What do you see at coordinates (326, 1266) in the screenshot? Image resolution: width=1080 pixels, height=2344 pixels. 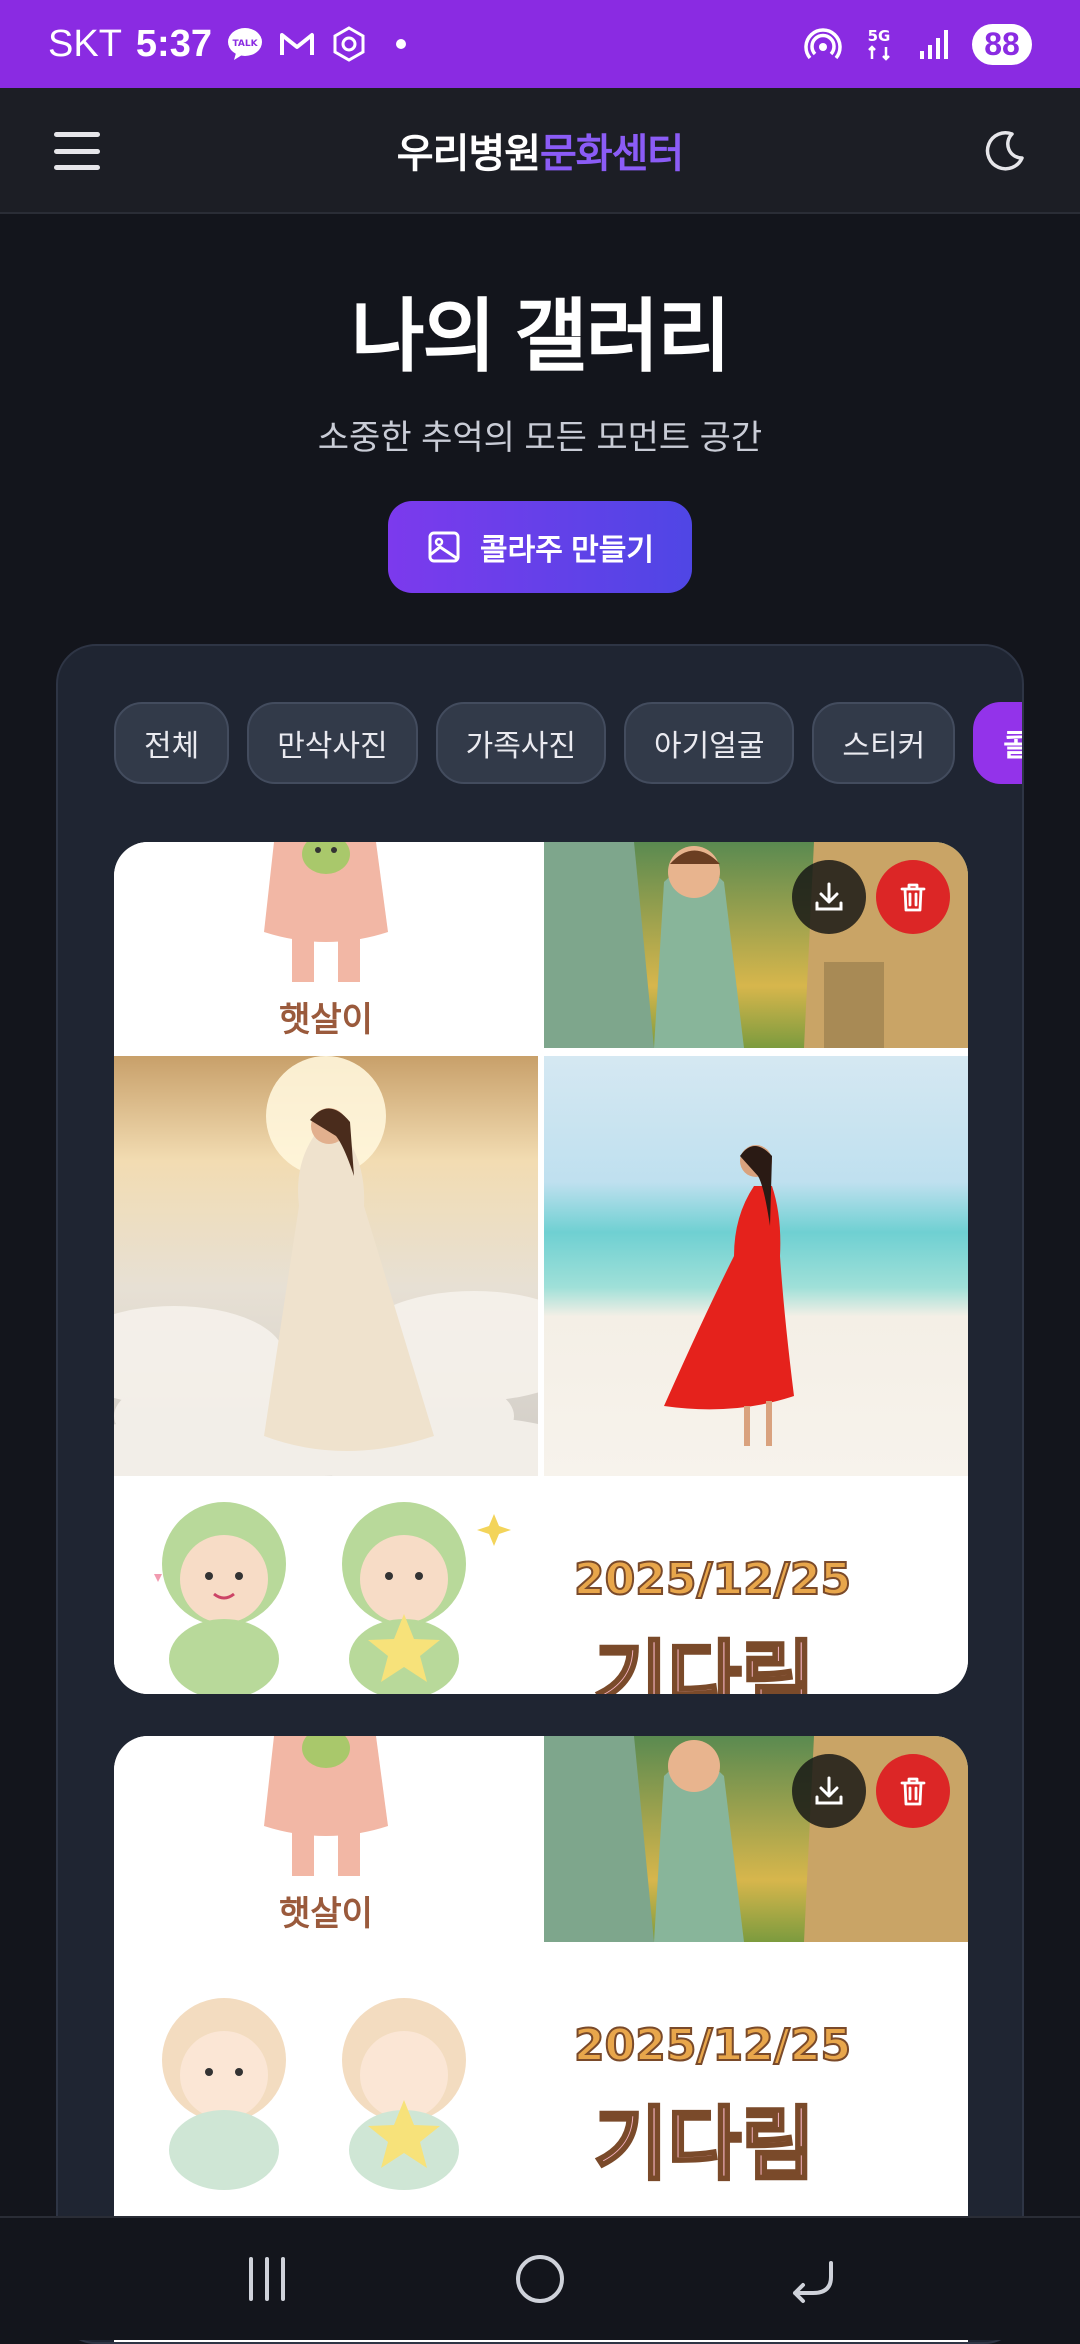 I see `maternity-cloud-photo-cell` at bounding box center [326, 1266].